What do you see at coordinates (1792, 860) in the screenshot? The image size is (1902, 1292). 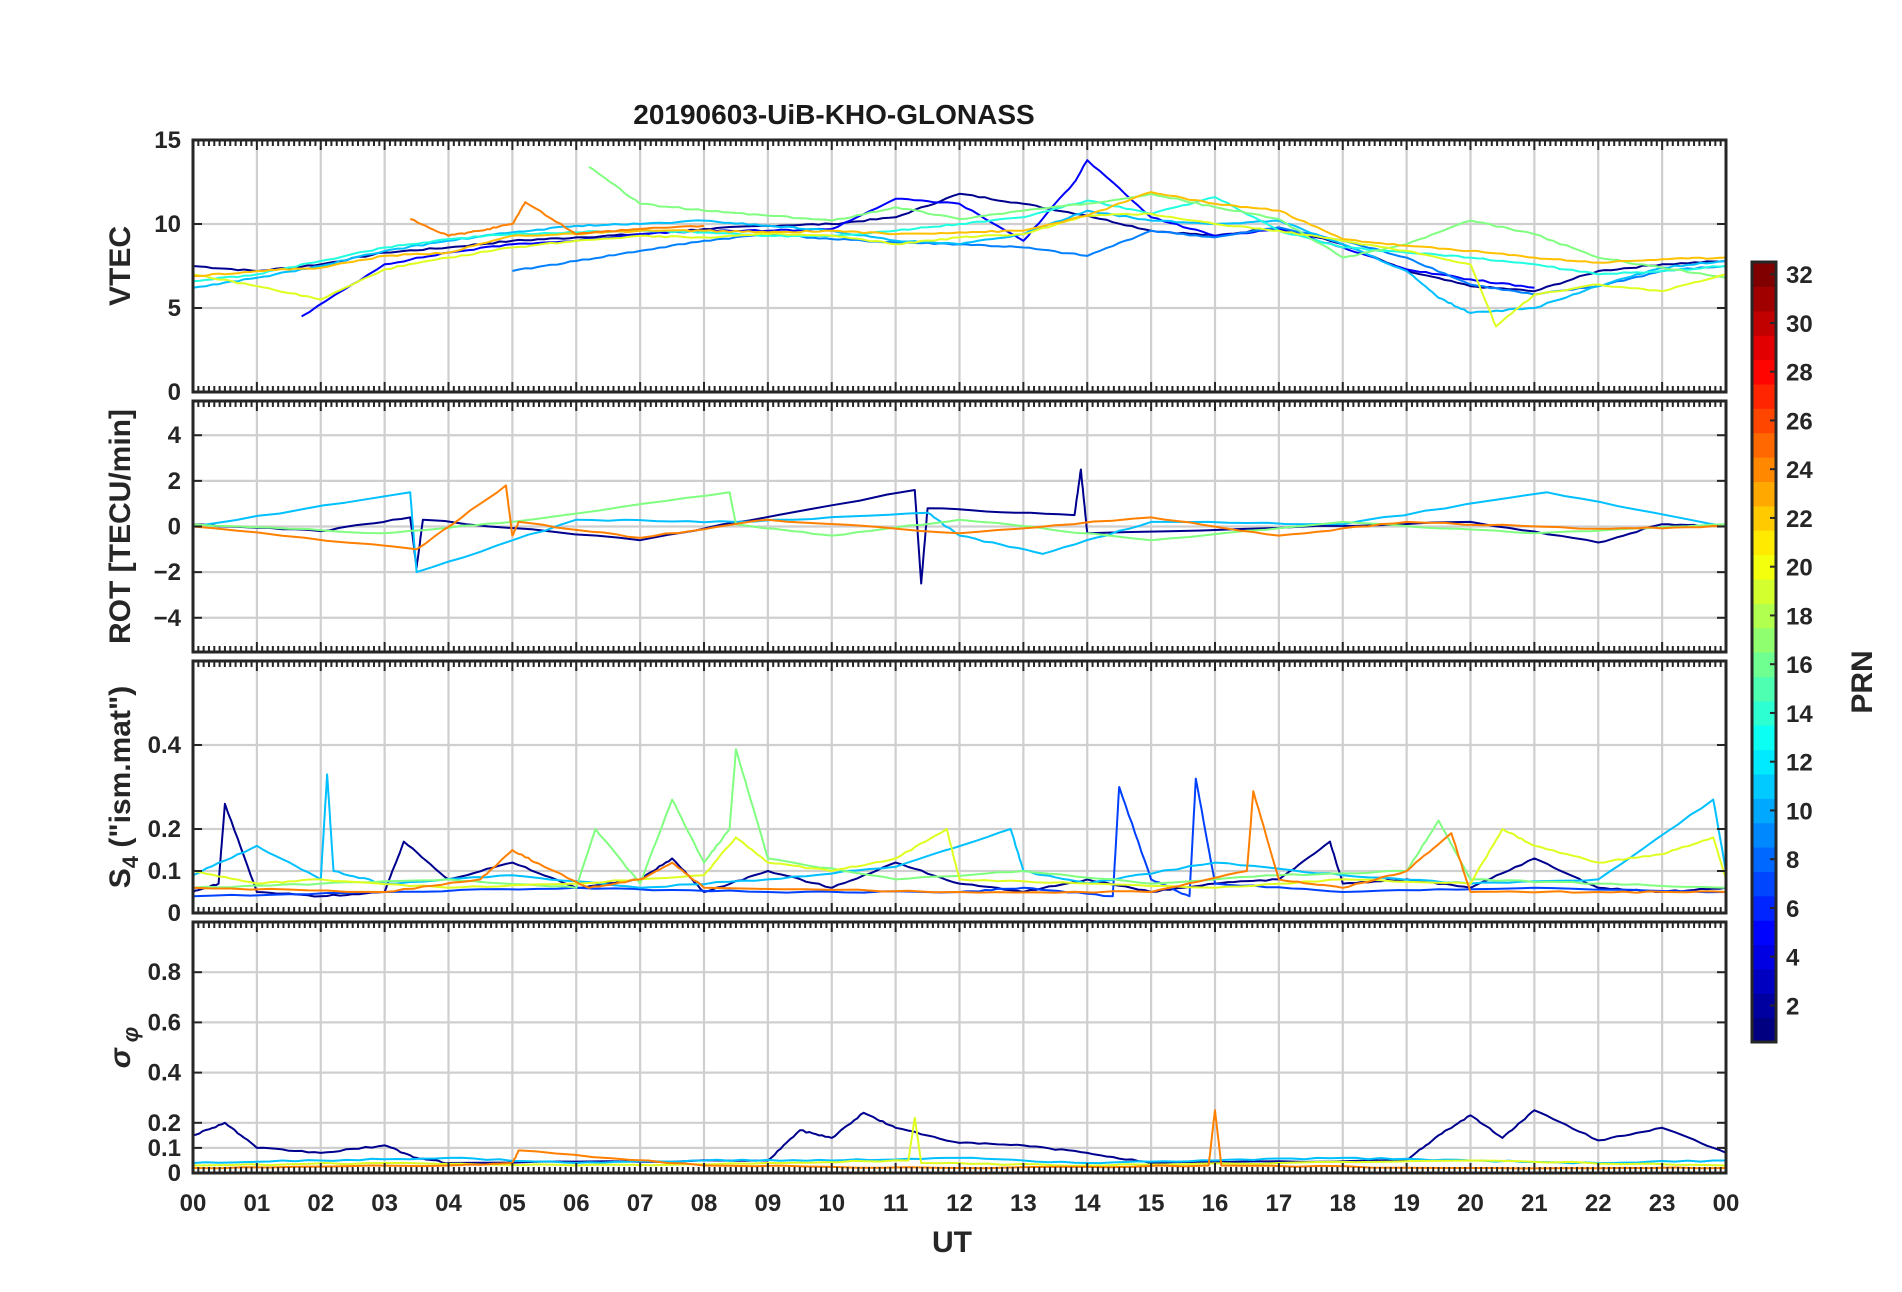 I see `colorbar-tick-label: 8` at bounding box center [1792, 860].